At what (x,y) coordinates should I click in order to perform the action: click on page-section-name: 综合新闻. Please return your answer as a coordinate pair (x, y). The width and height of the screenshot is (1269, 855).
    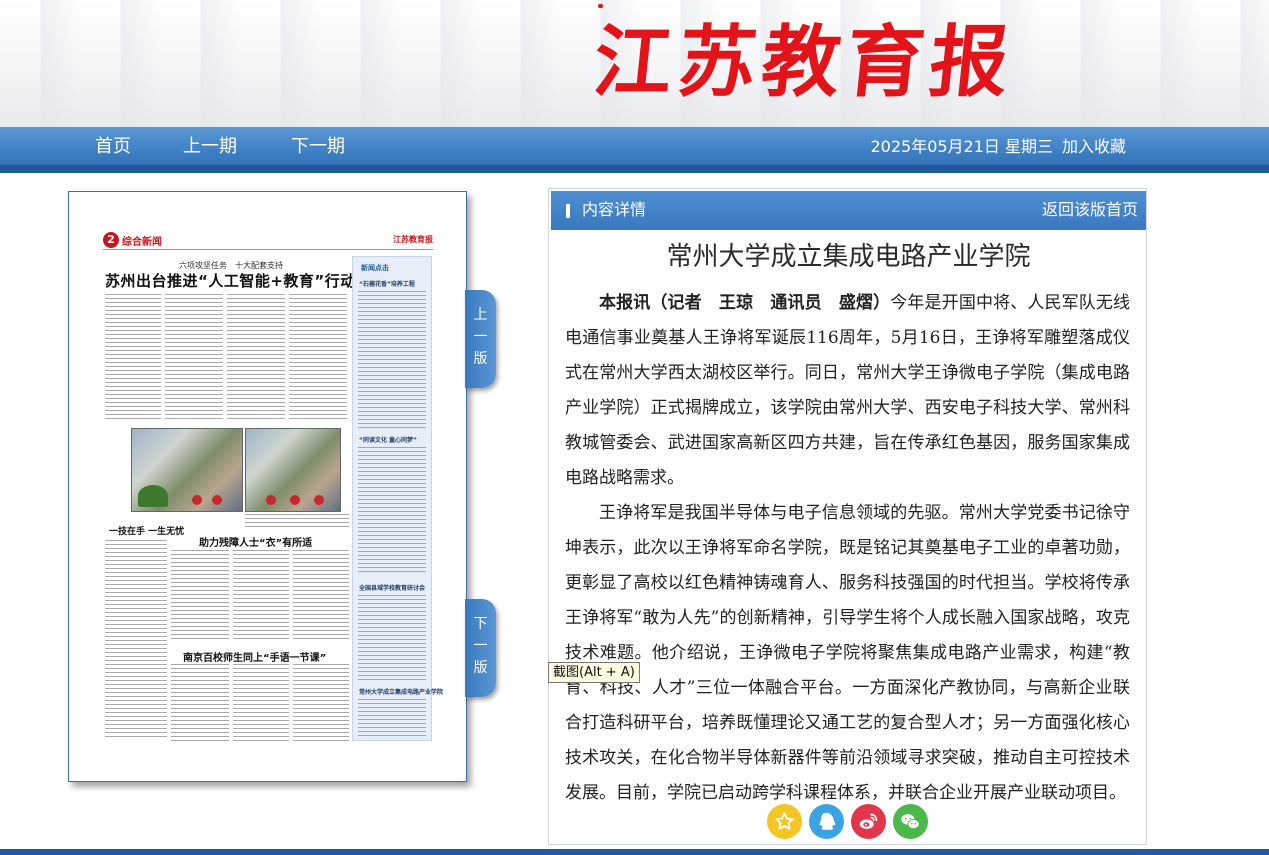
    Looking at the image, I should click on (142, 242).